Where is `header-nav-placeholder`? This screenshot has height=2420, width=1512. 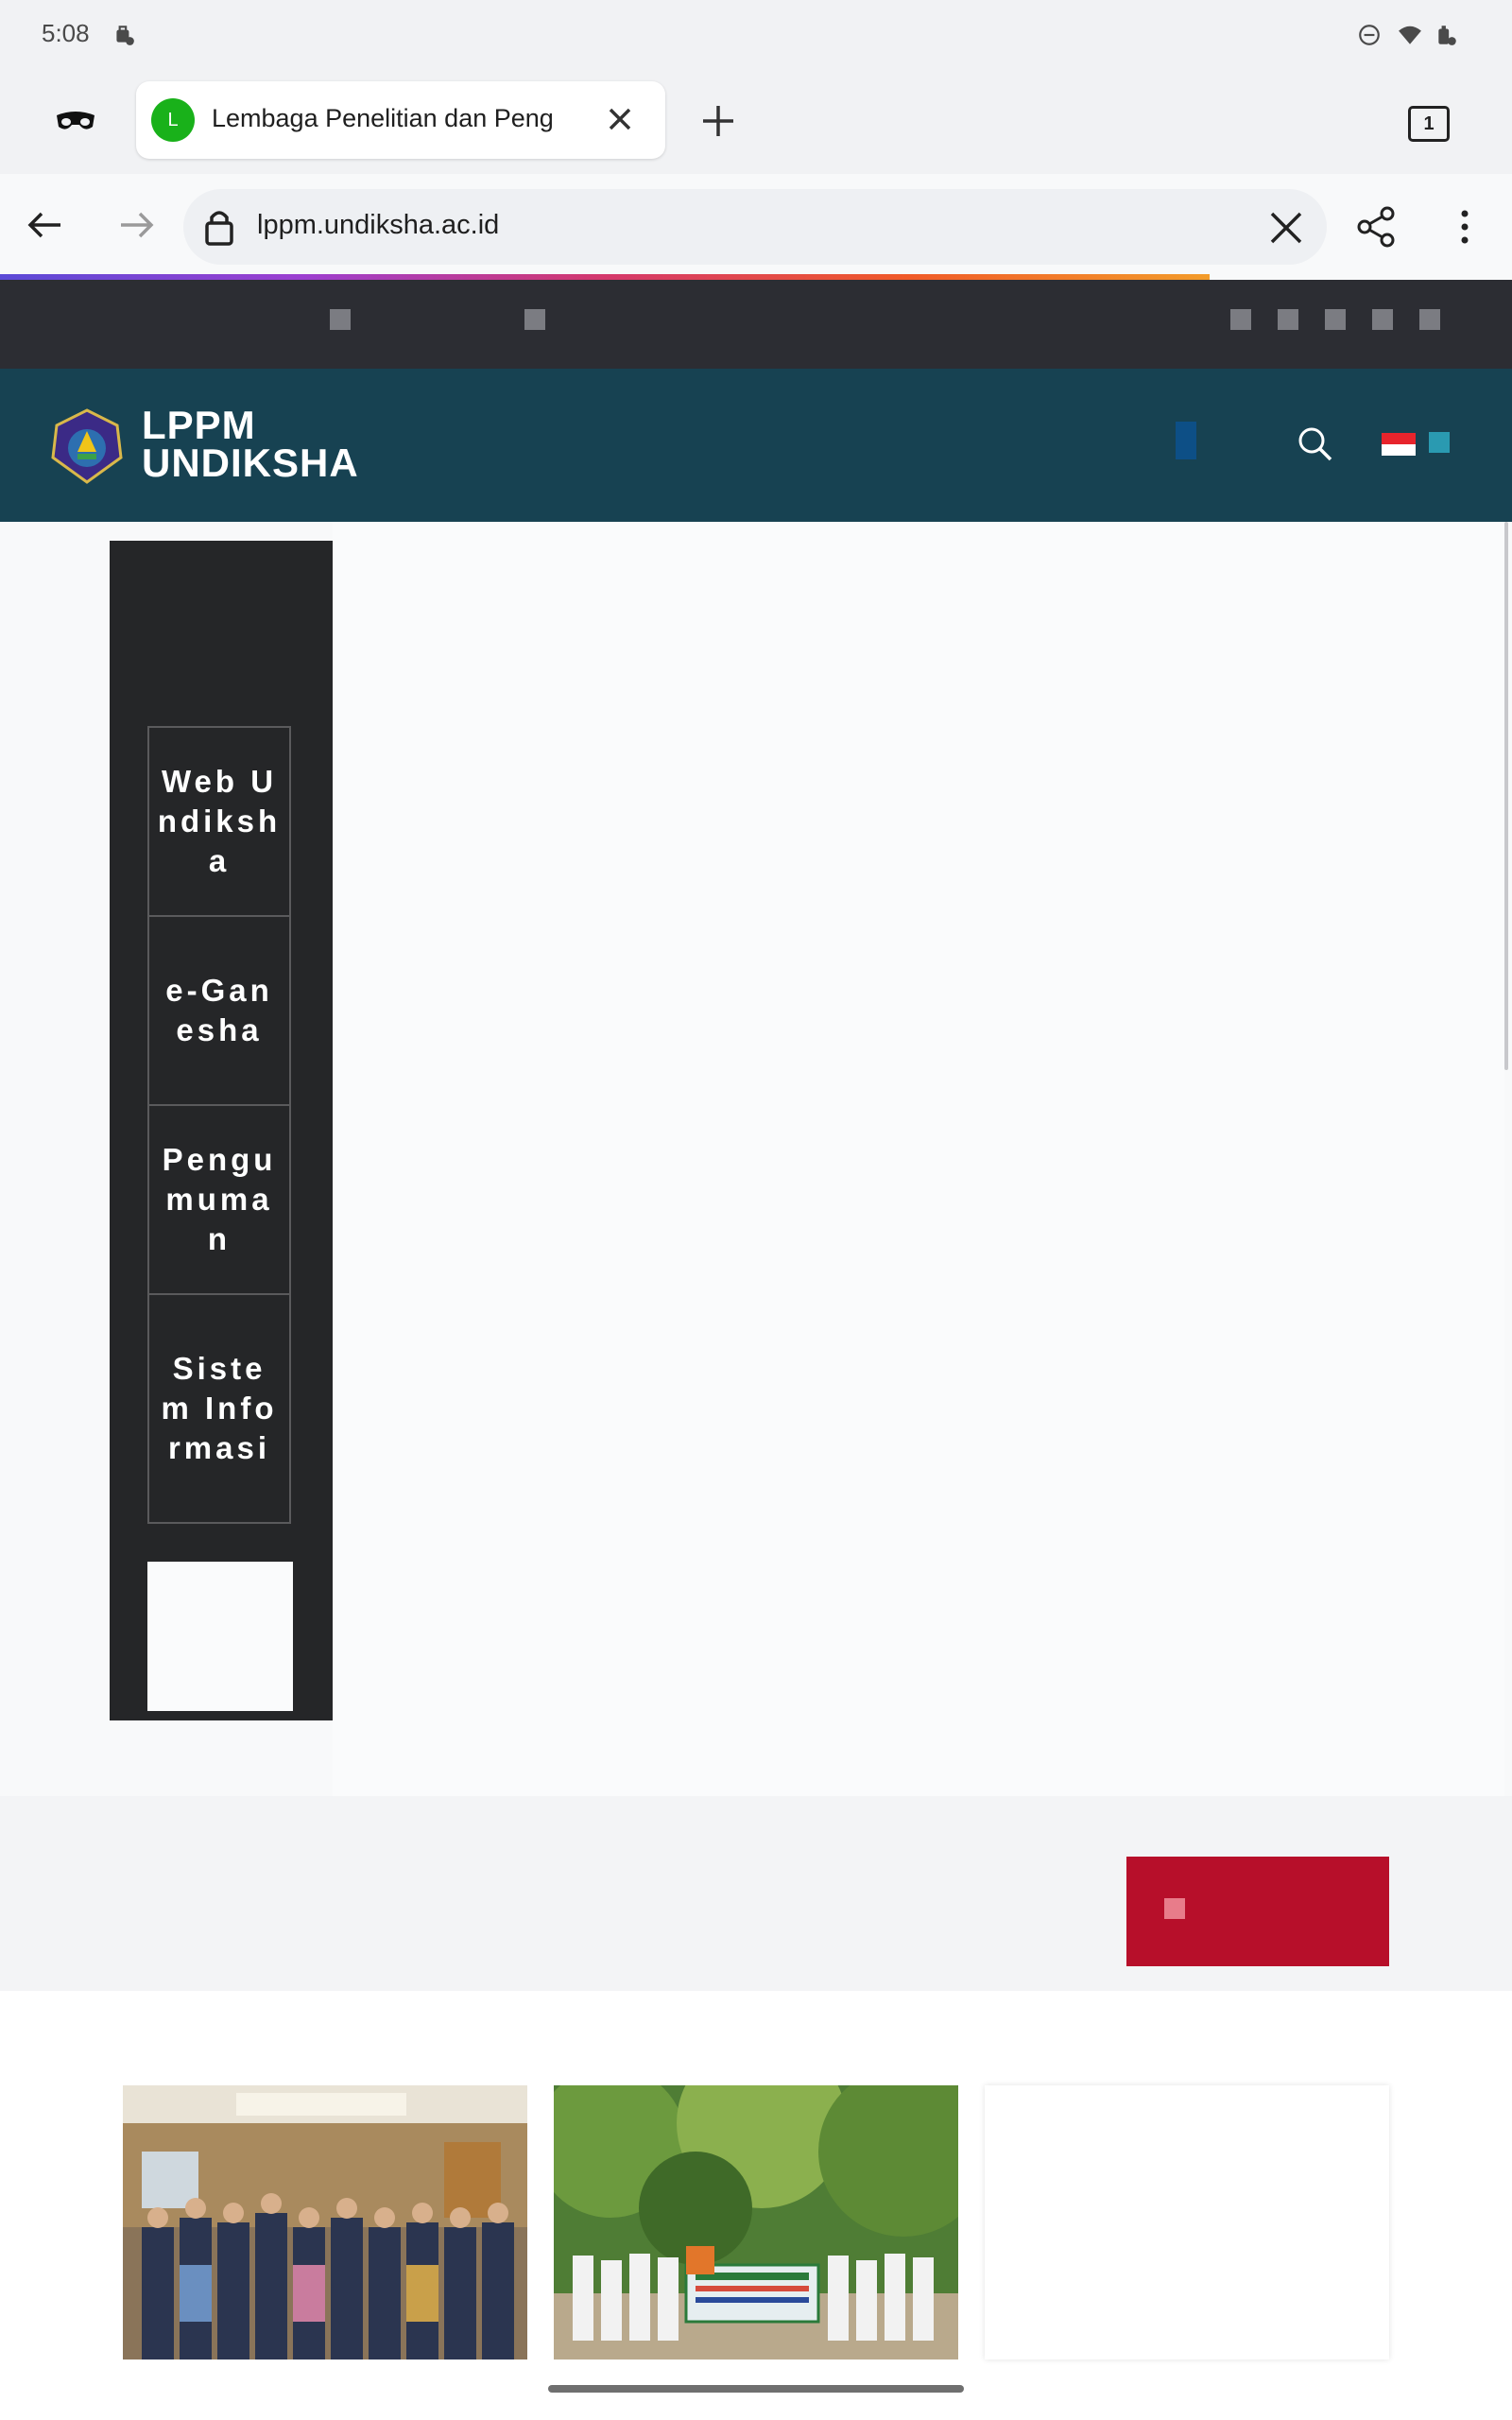 header-nav-placeholder is located at coordinates (1186, 440).